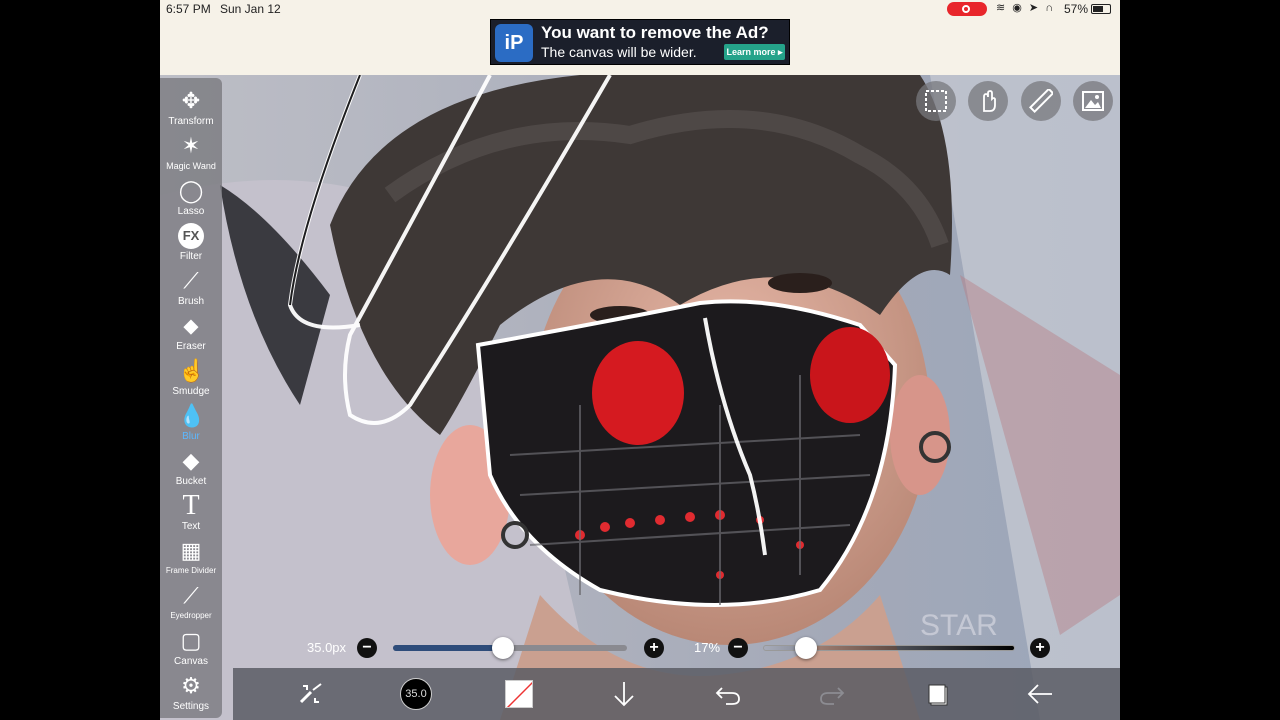  I want to click on tool-settings: ⚙ Settings, so click(191, 691).